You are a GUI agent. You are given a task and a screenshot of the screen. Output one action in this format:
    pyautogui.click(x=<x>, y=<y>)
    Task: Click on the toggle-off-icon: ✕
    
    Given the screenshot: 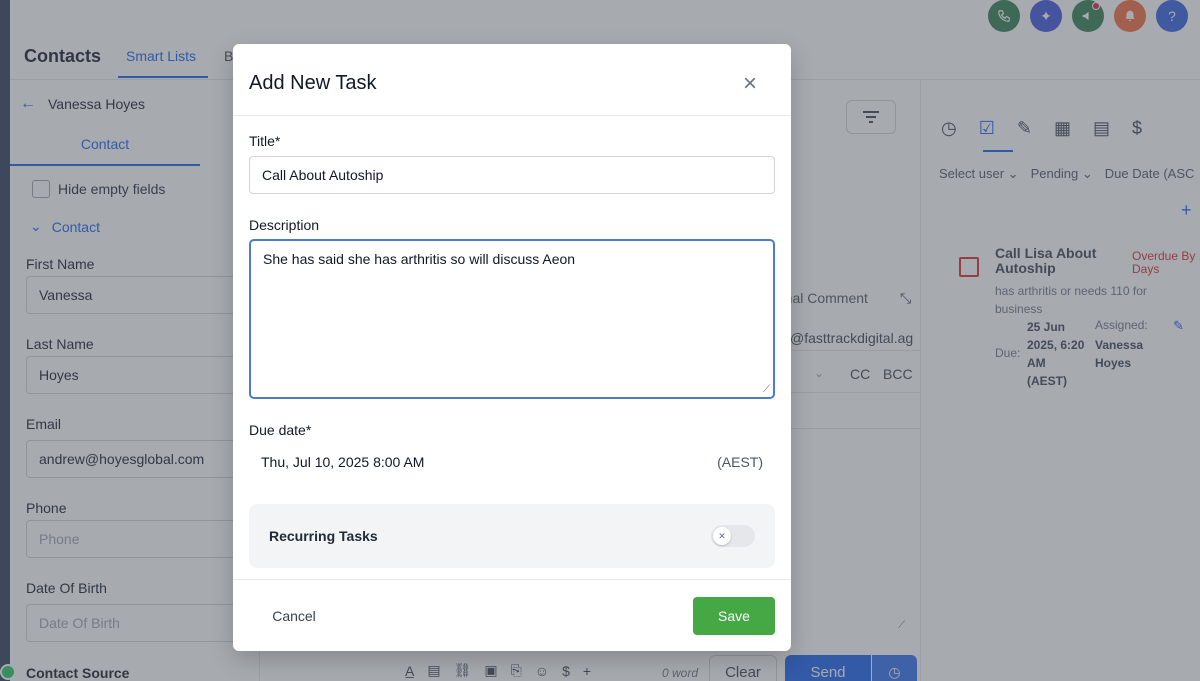 What is the action you would take?
    pyautogui.click(x=722, y=536)
    